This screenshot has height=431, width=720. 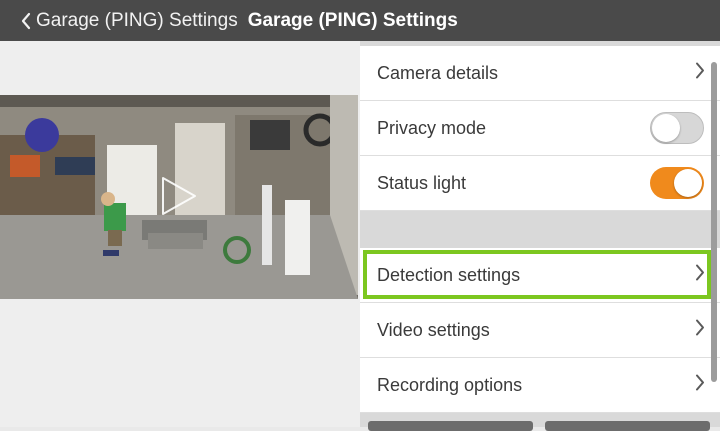 I want to click on video-settings-row: Video settings, so click(x=540, y=330).